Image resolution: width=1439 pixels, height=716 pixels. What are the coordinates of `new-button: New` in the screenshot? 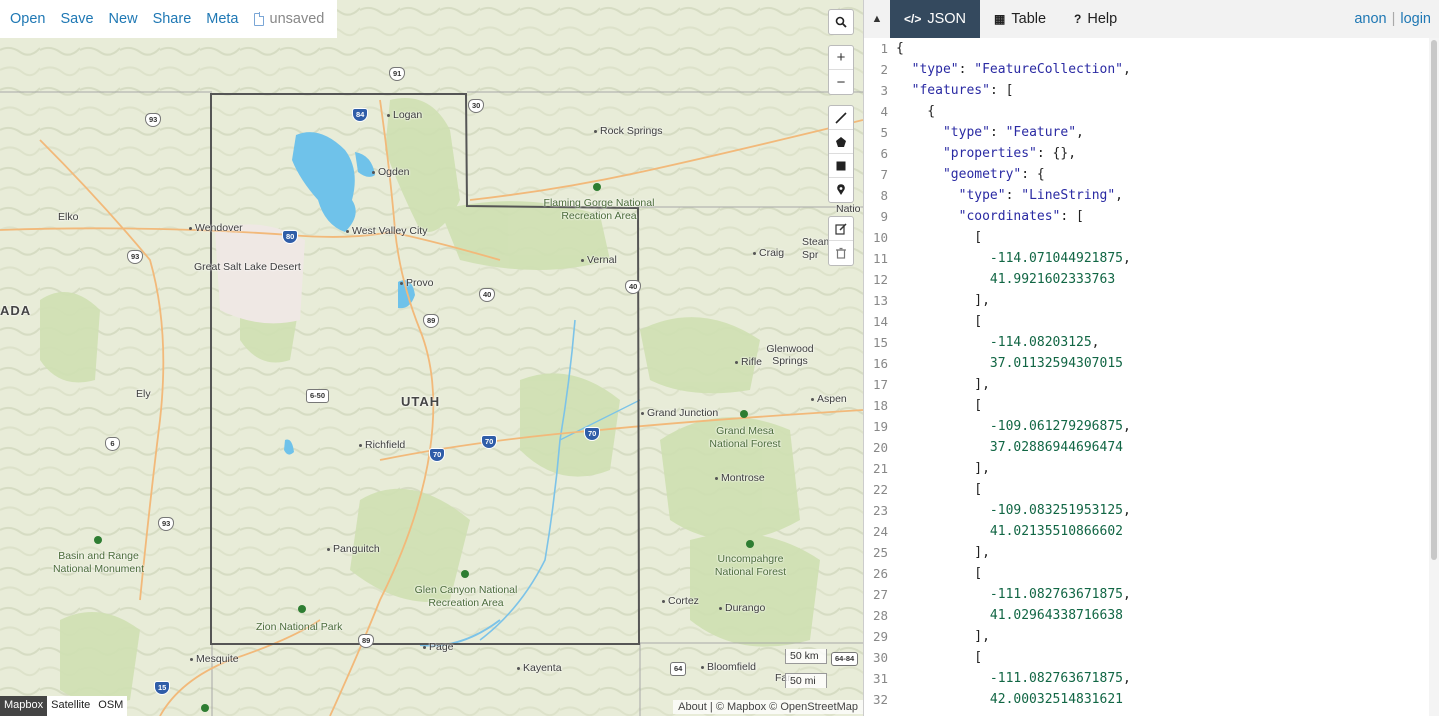 It's located at (118, 19).